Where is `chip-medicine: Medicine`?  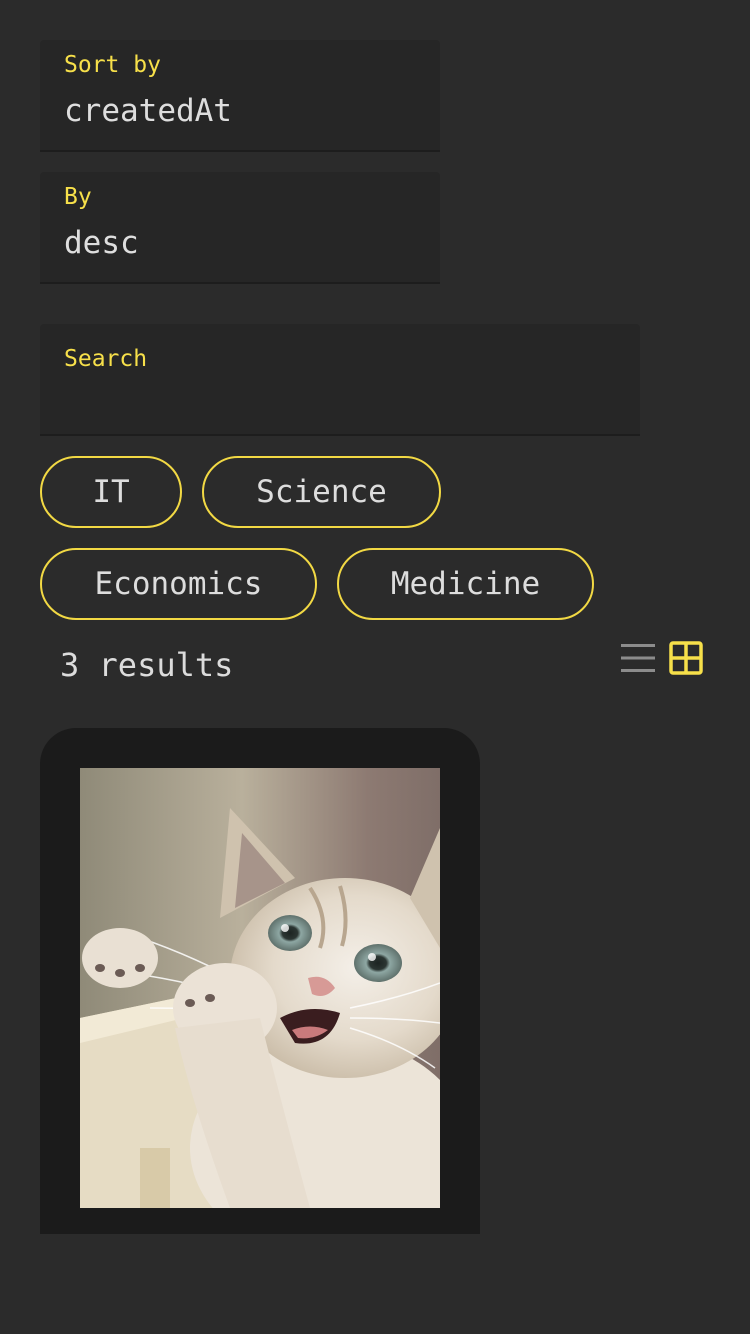 chip-medicine: Medicine is located at coordinates (465, 584).